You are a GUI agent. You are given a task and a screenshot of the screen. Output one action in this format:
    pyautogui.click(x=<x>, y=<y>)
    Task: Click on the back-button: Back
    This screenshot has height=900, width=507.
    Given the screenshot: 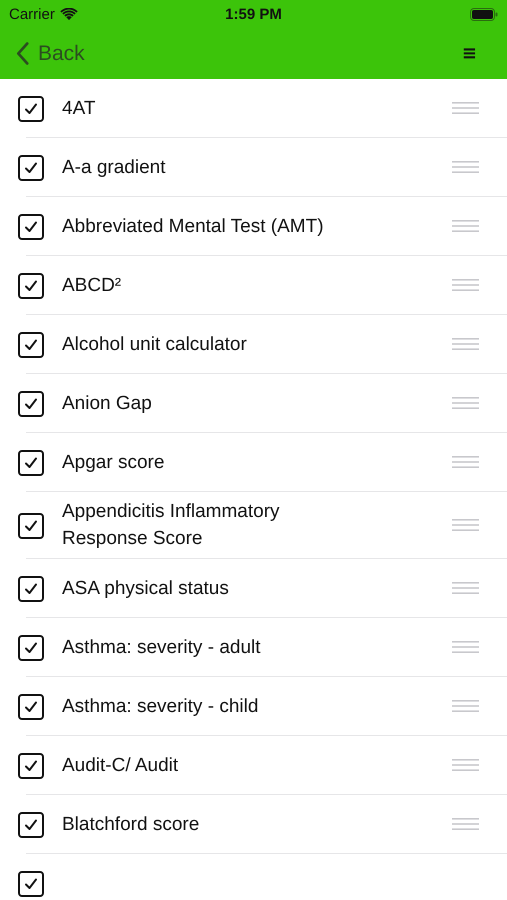 What is the action you would take?
    pyautogui.click(x=50, y=54)
    